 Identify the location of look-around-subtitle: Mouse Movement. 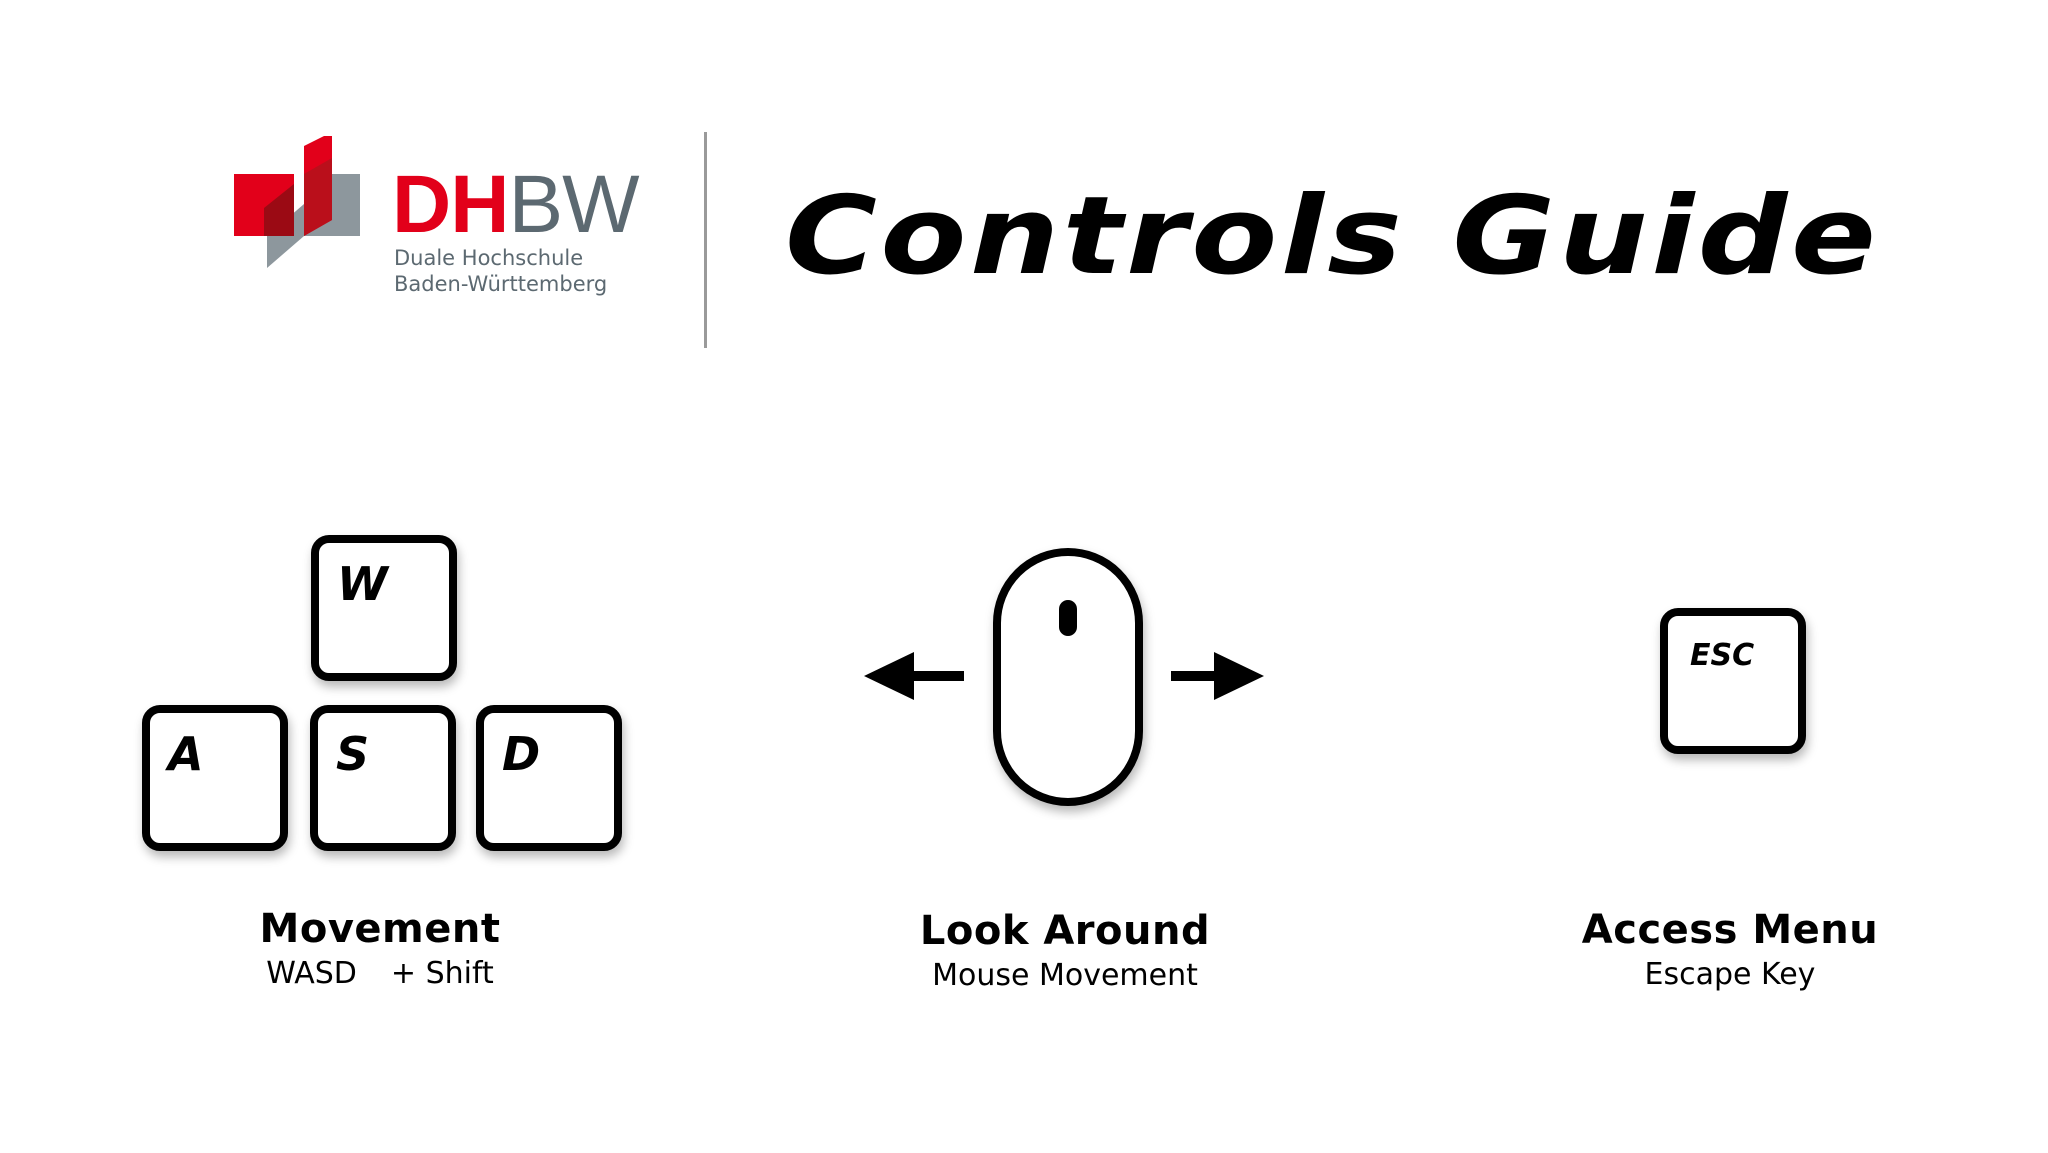
(1065, 975).